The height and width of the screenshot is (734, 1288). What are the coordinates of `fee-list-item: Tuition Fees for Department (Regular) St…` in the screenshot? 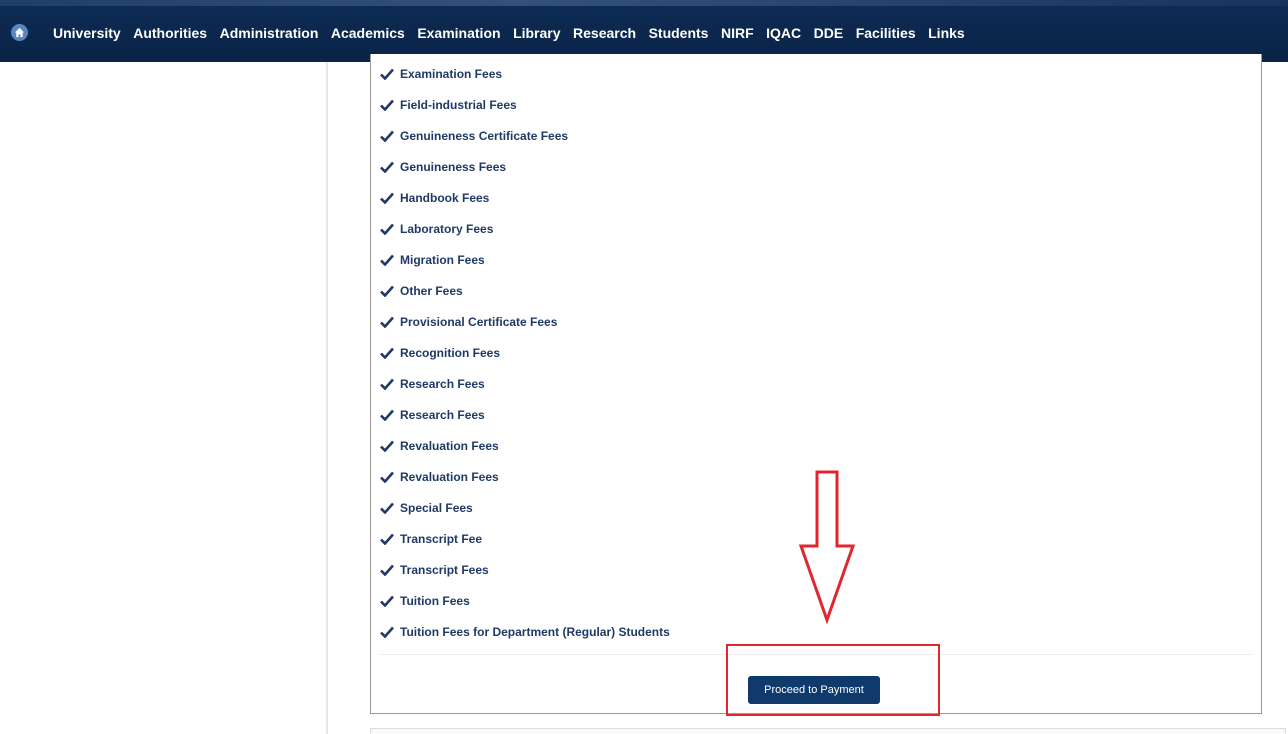 It's located at (680, 631).